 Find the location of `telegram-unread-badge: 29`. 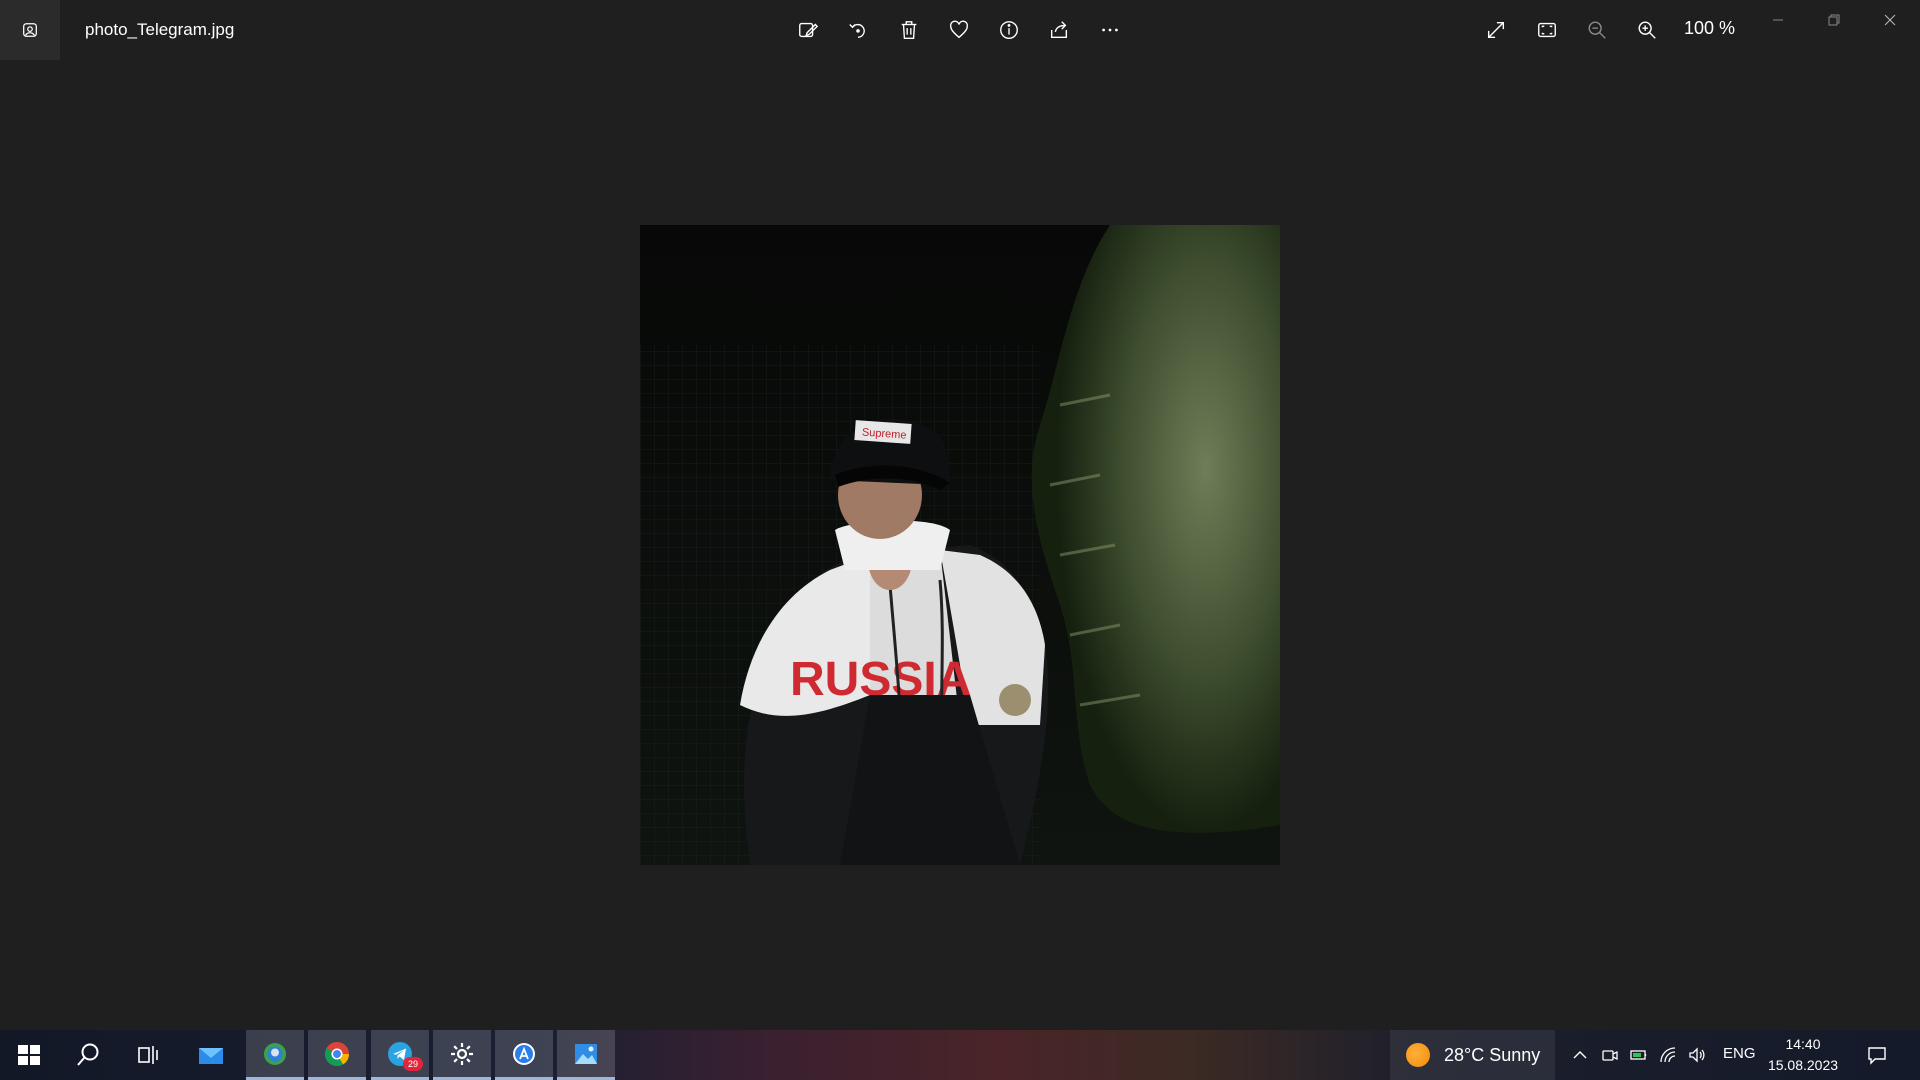

telegram-unread-badge: 29 is located at coordinates (413, 1064).